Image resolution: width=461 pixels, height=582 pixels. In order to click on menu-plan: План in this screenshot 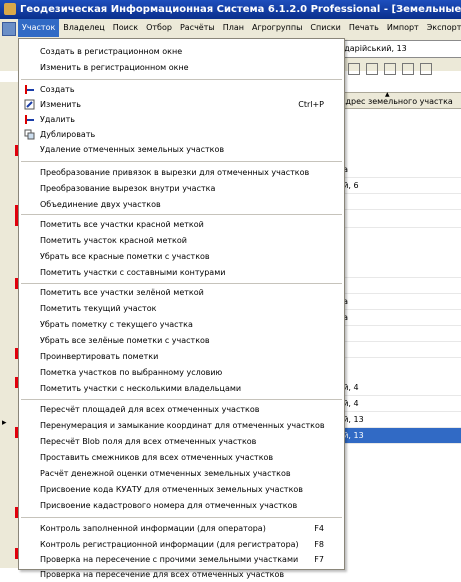, I will do `click(233, 28)`.